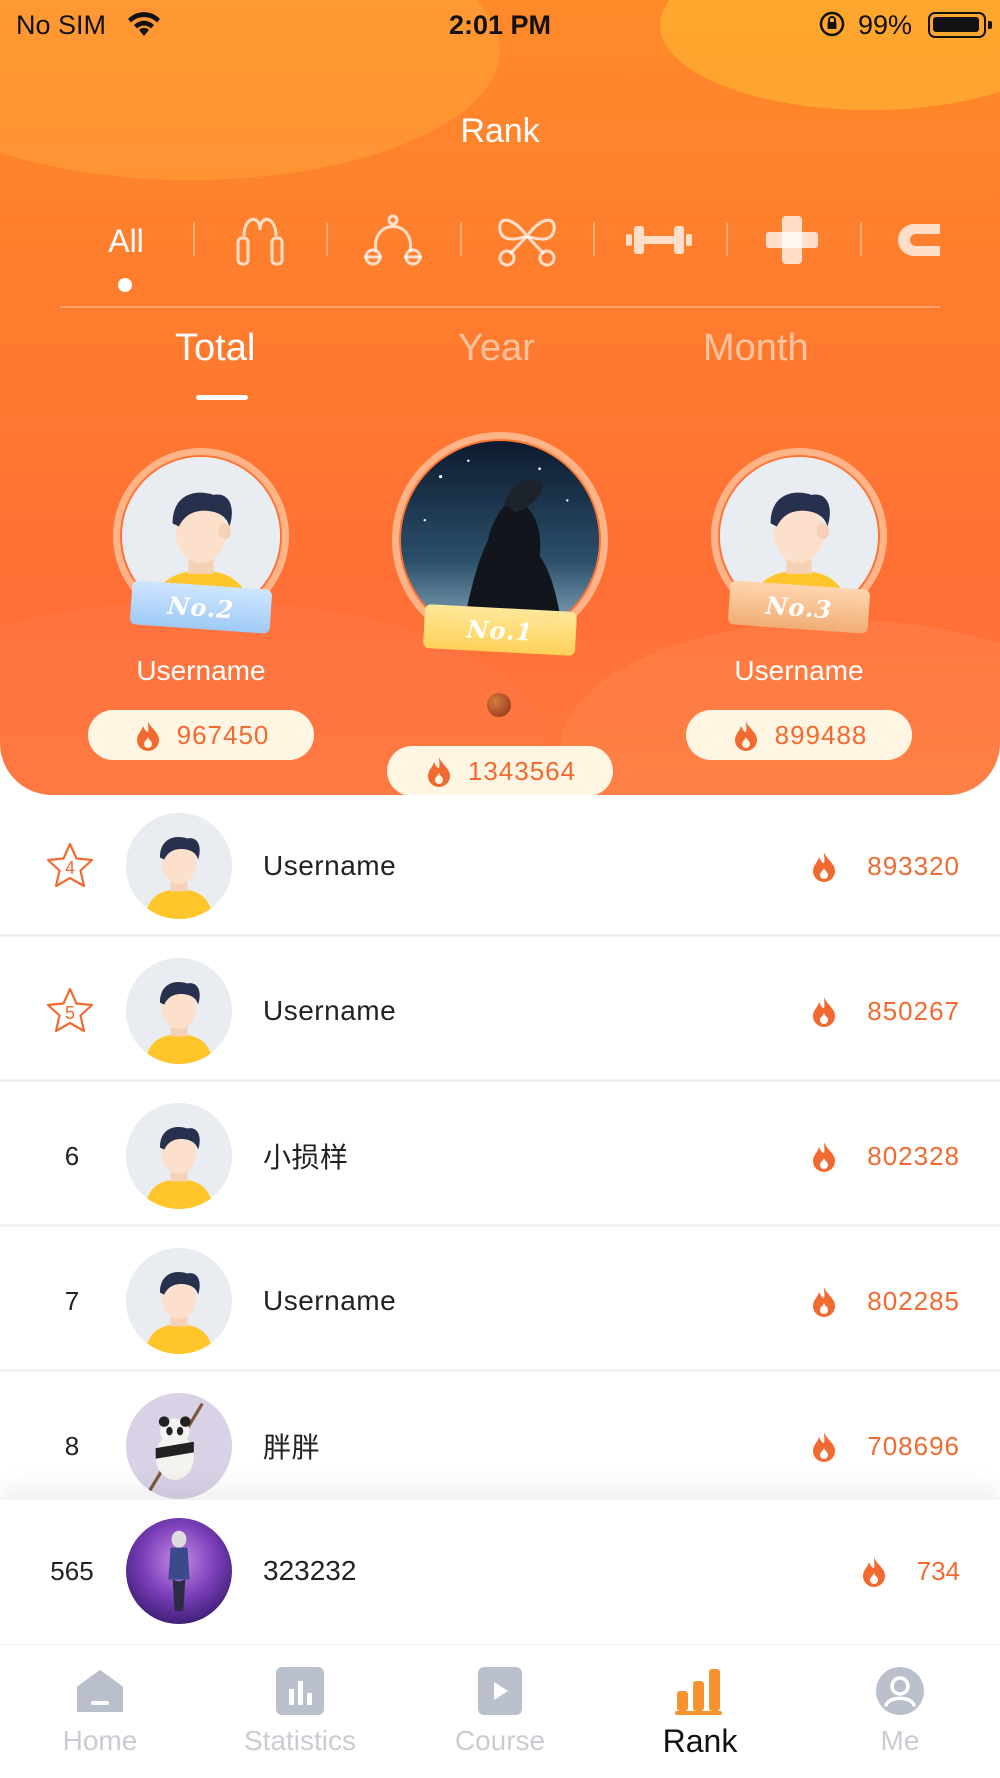  What do you see at coordinates (500, 770) in the screenshot?
I see `podium-first-score: 1343564` at bounding box center [500, 770].